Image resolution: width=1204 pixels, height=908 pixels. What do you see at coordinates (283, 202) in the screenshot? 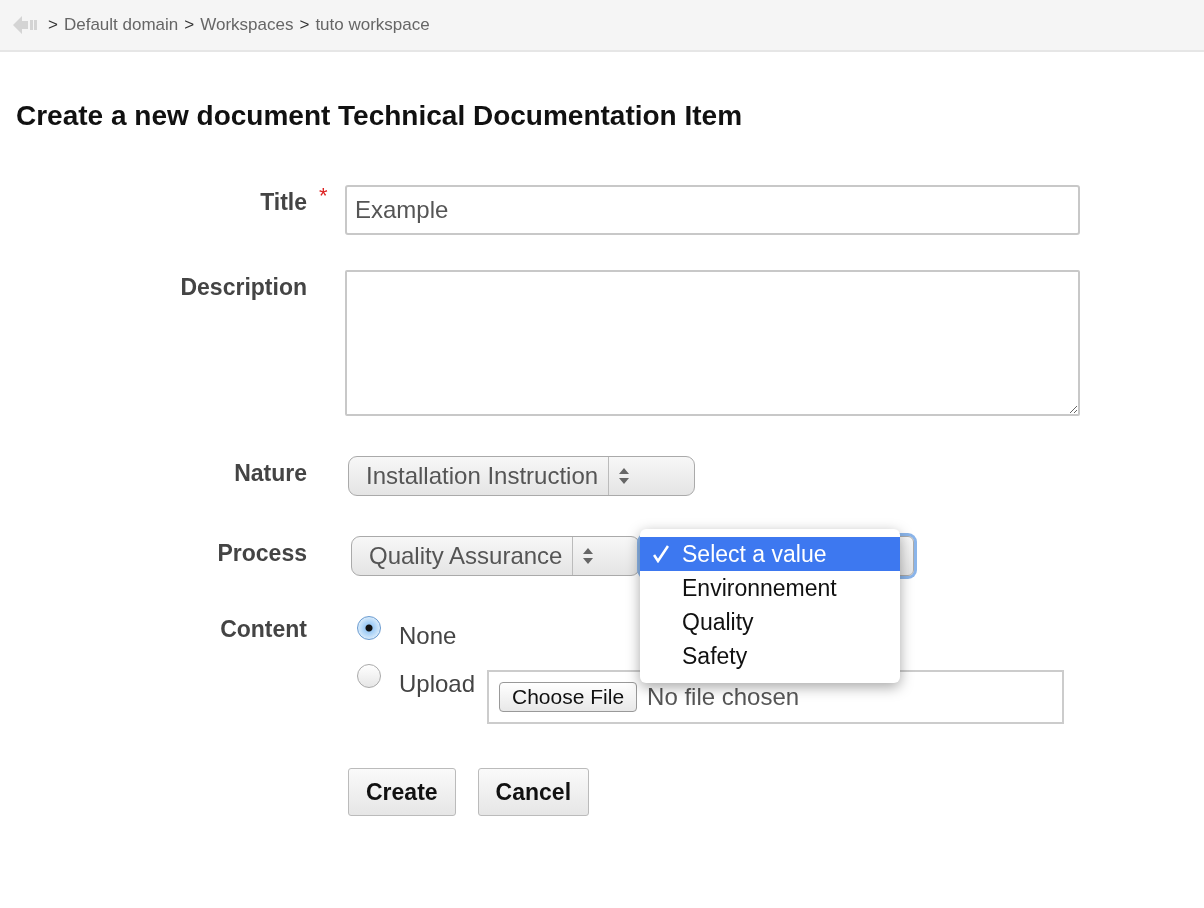
I see `field-label: Title` at bounding box center [283, 202].